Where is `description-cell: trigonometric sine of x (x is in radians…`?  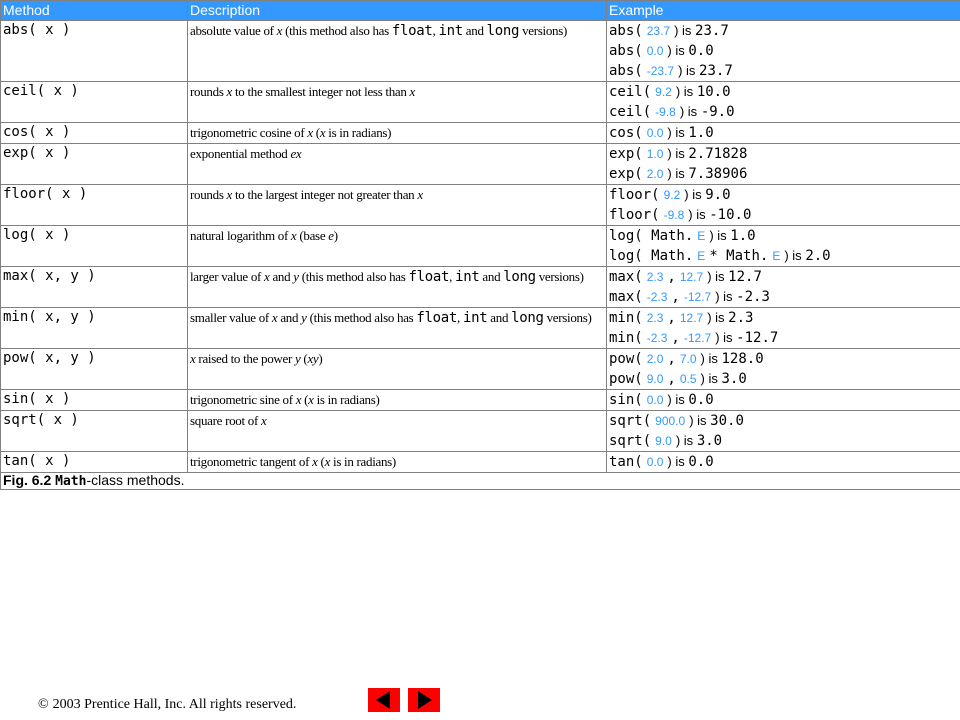
description-cell: trigonometric sine of x (x is in radians… is located at coordinates (397, 400).